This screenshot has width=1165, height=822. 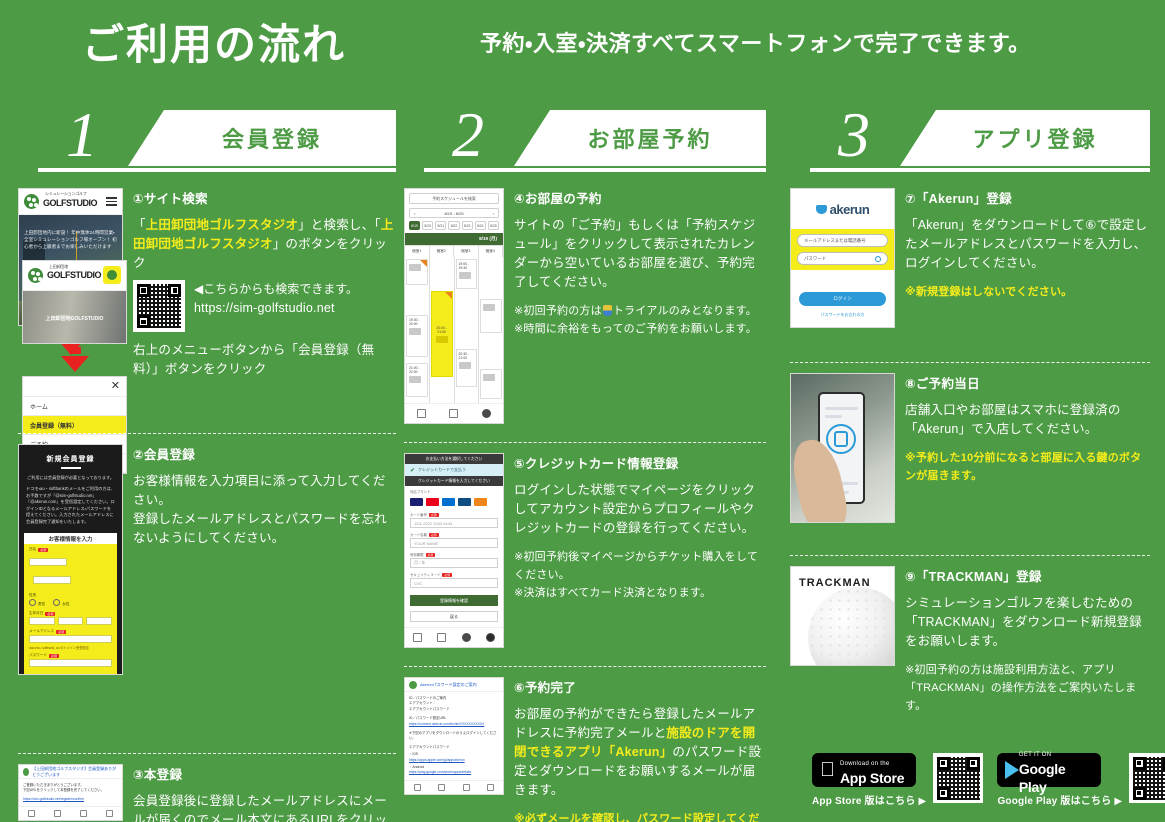 I want to click on day-tab: 8/24, so click(x=480, y=225).